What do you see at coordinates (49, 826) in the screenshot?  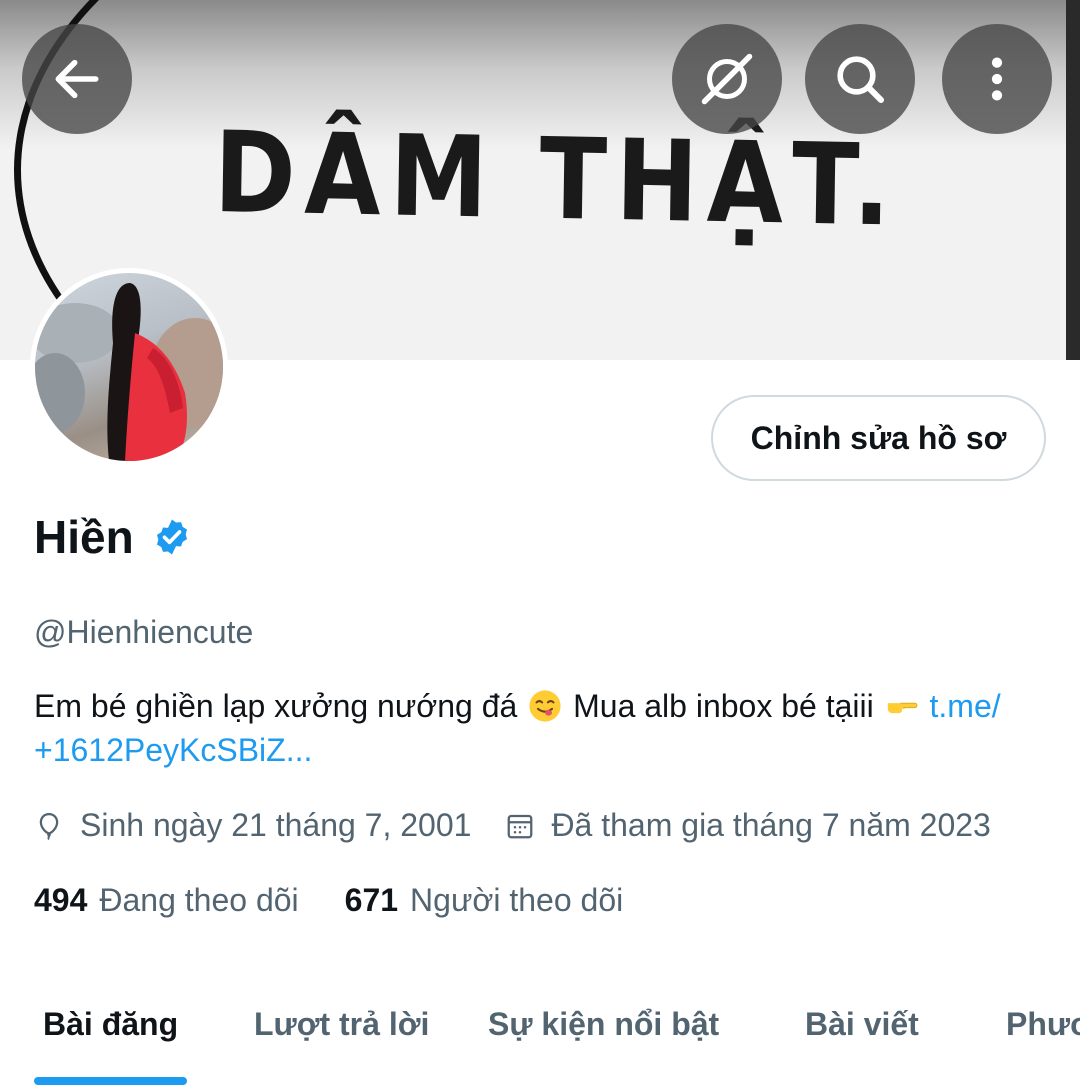 I see `balloon-icon` at bounding box center [49, 826].